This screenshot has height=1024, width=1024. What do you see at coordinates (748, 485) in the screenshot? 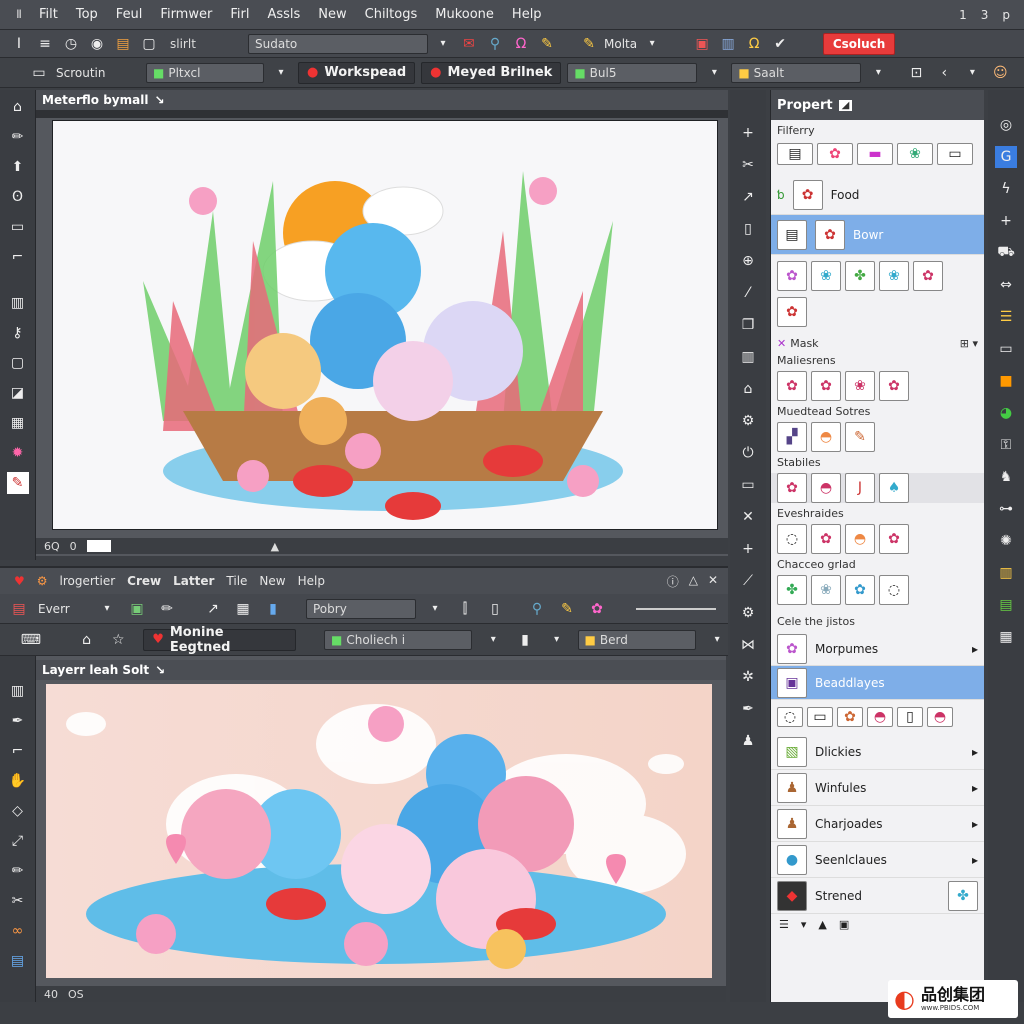
I see `minus-icon: ▭` at bounding box center [748, 485].